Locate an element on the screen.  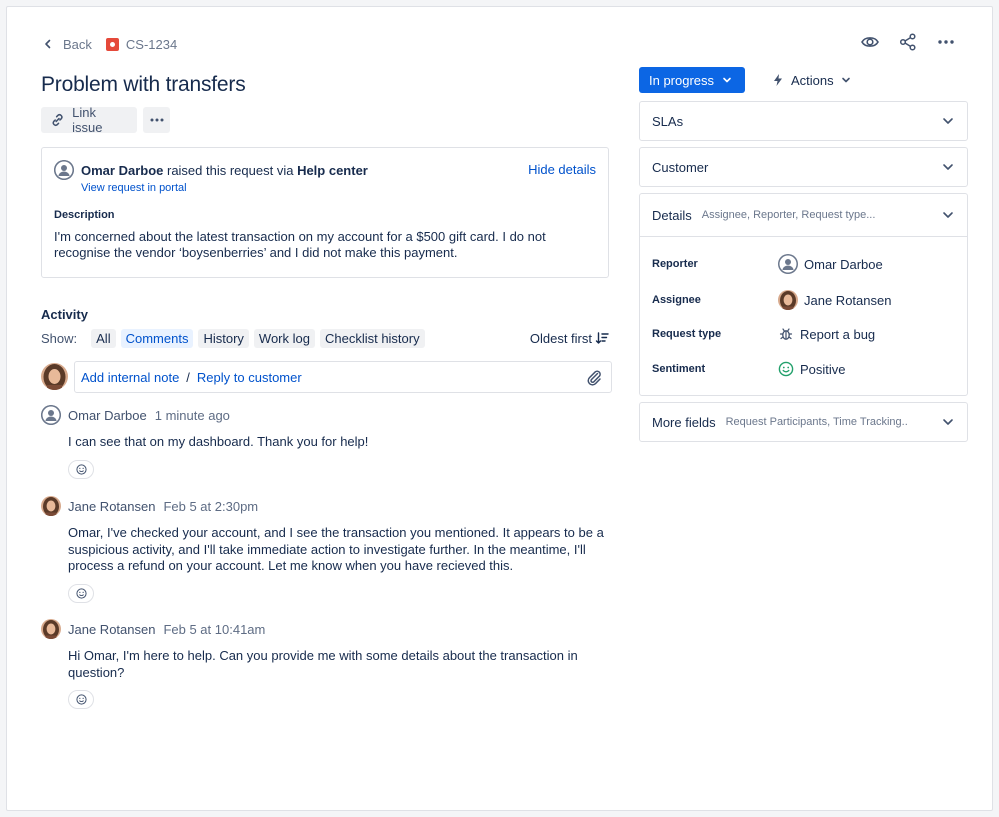
filter-work-log: Work log is located at coordinates (284, 338).